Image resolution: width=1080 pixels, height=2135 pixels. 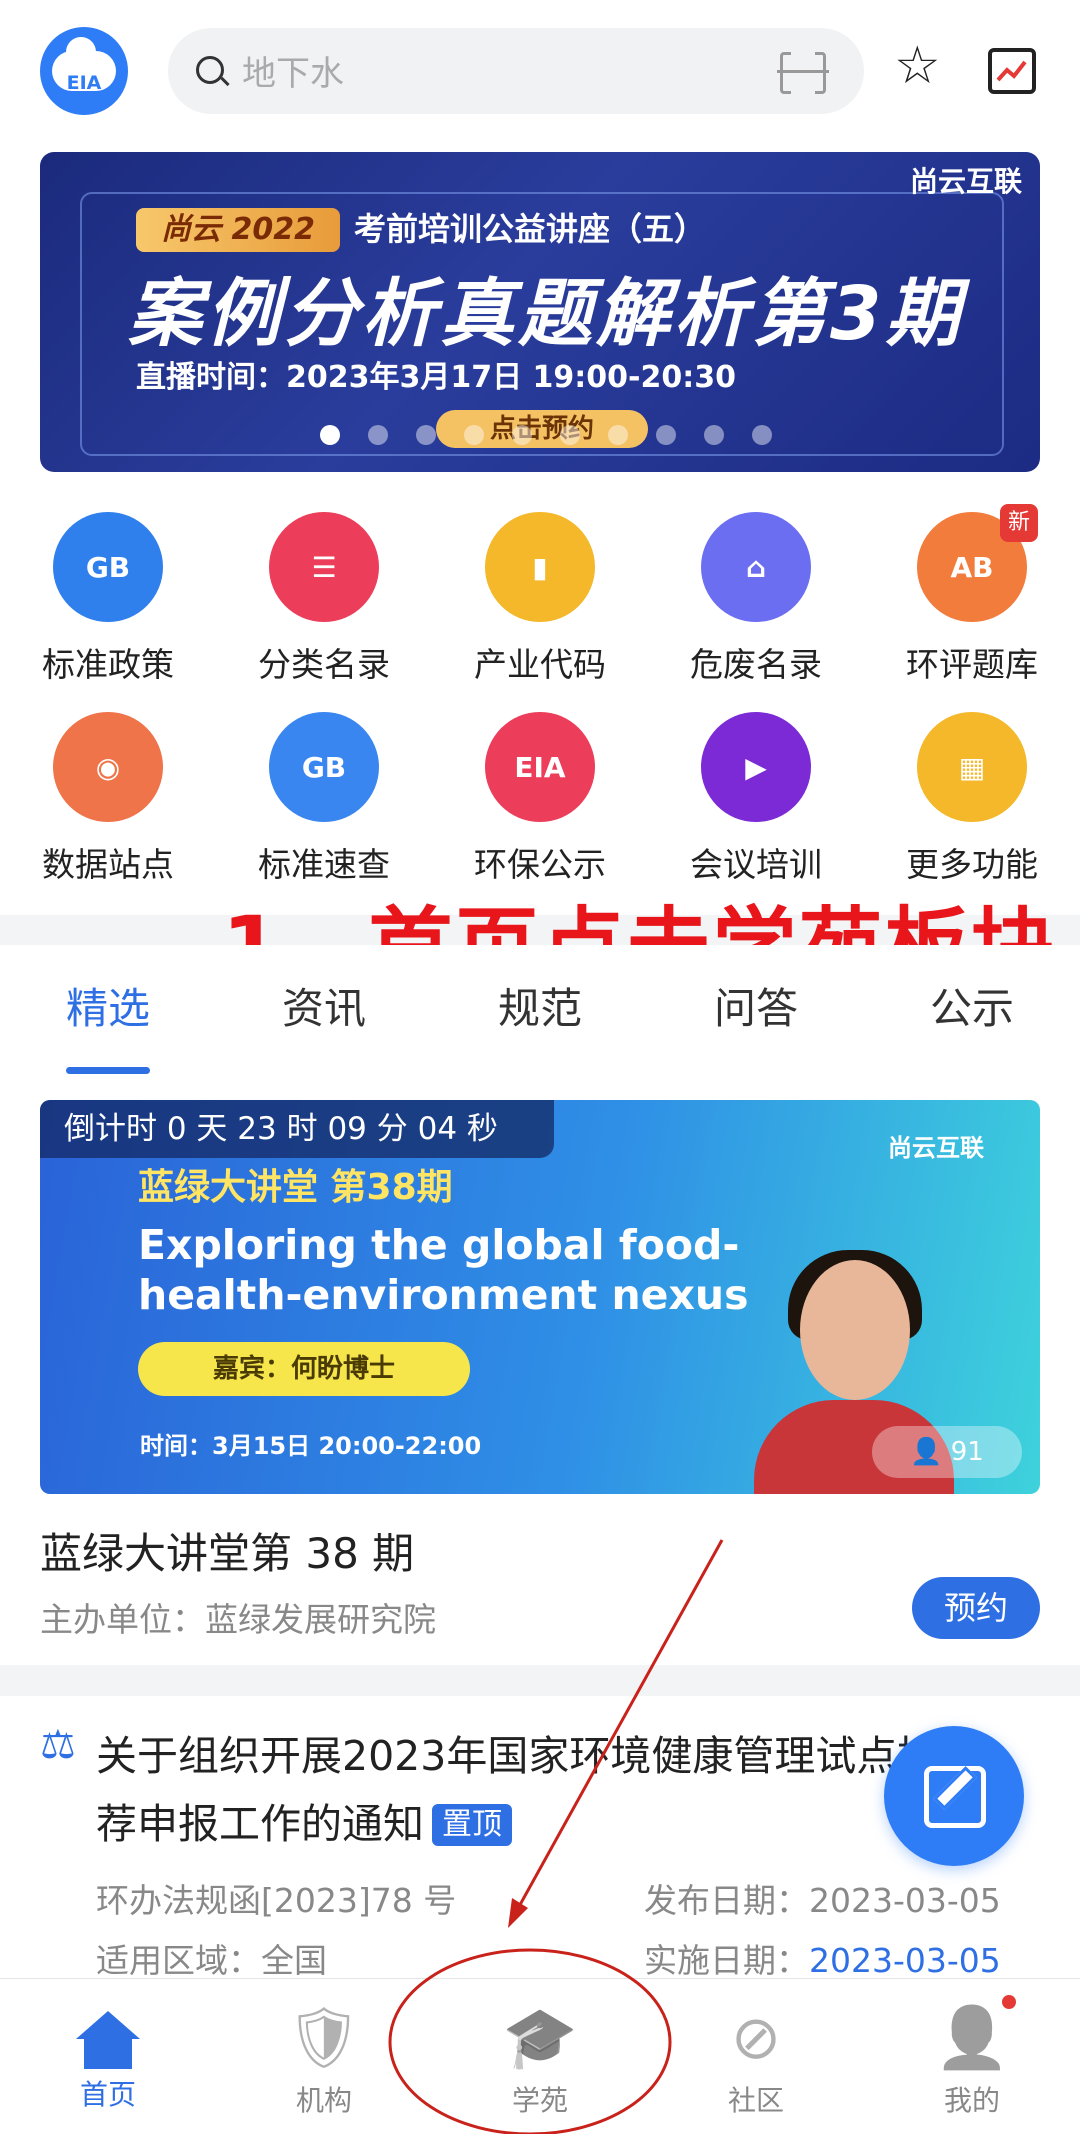 What do you see at coordinates (472, 1825) in the screenshot?
I see `pinned-badge: 置顶` at bounding box center [472, 1825].